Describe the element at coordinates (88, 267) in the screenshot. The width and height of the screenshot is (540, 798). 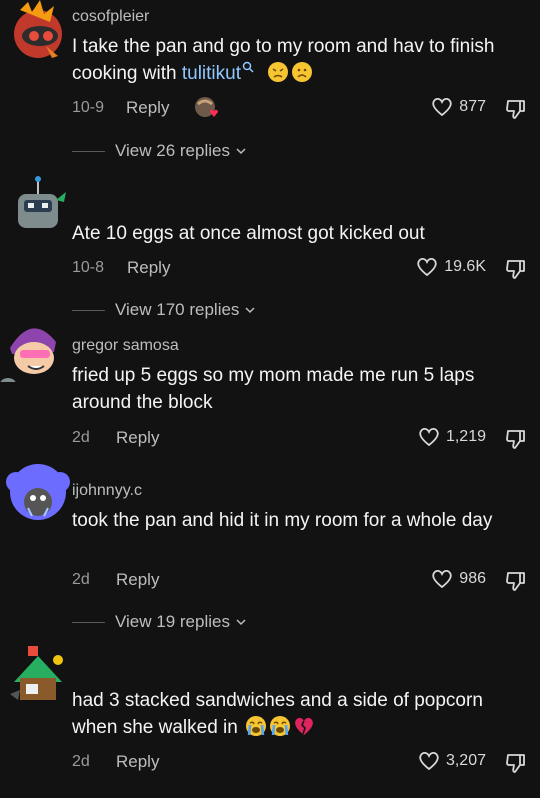
I see `comment-date: 10-8` at that location.